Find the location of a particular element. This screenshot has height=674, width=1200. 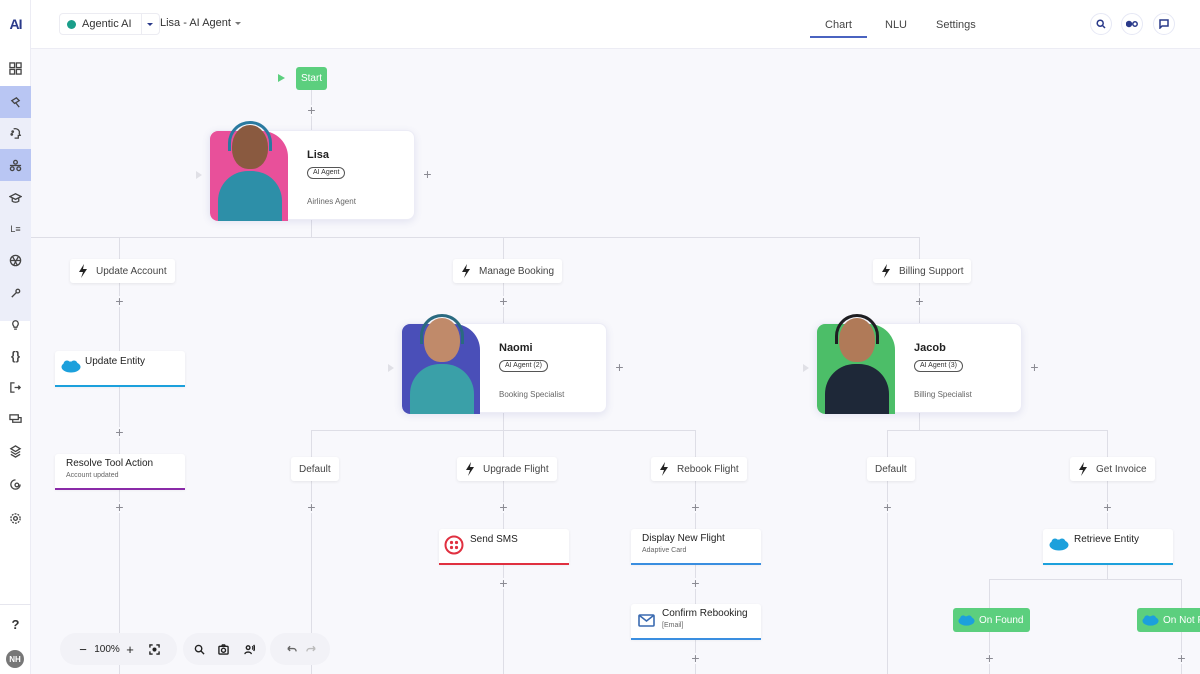

tab-nlu: NLU is located at coordinates (887, 24).